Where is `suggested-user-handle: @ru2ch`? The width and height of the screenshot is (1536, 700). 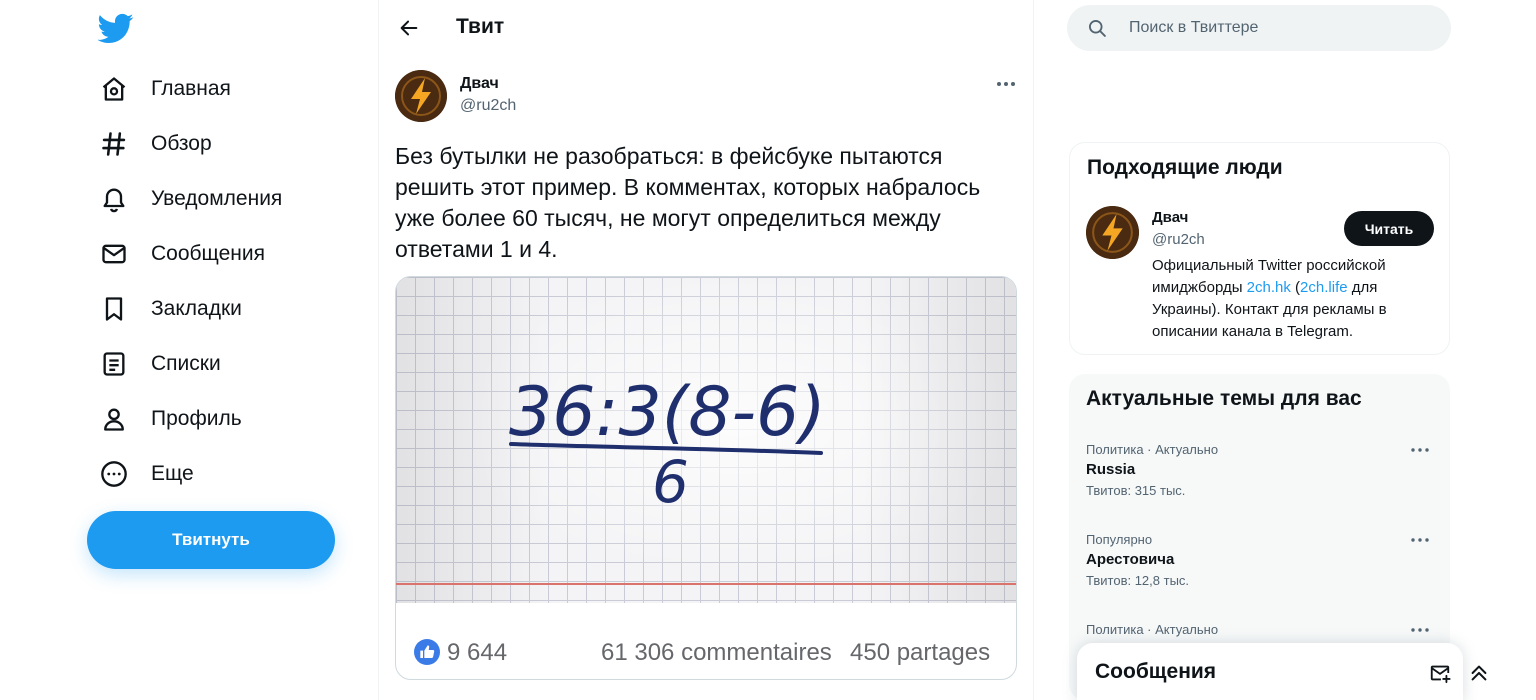
suggested-user-handle: @ru2ch is located at coordinates (1178, 239).